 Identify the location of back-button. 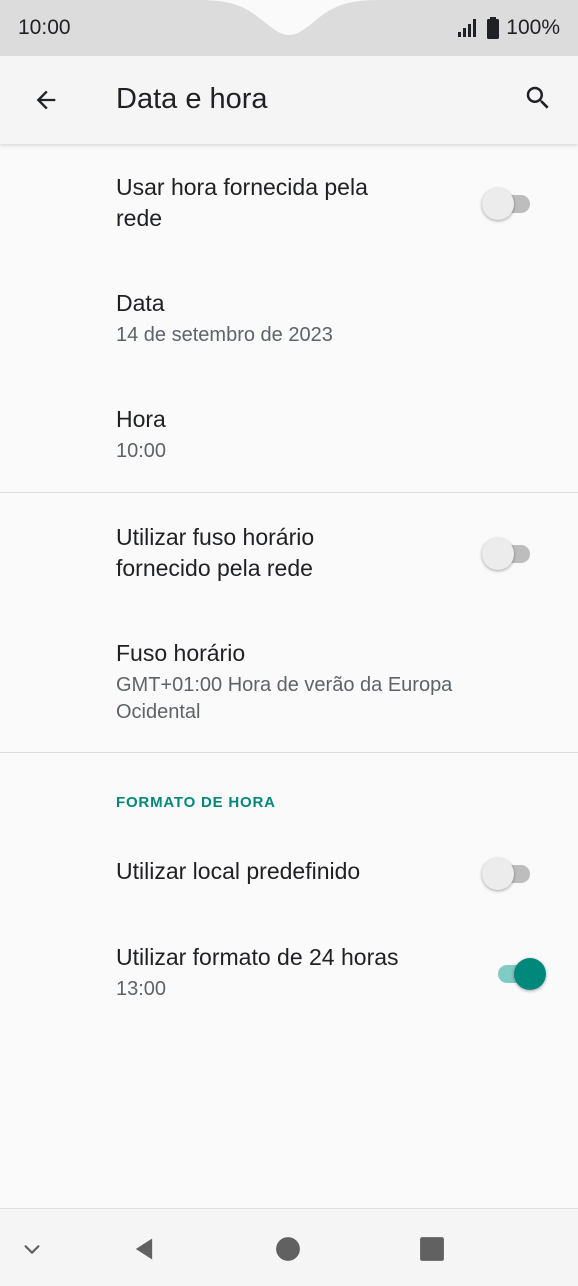
(46, 100).